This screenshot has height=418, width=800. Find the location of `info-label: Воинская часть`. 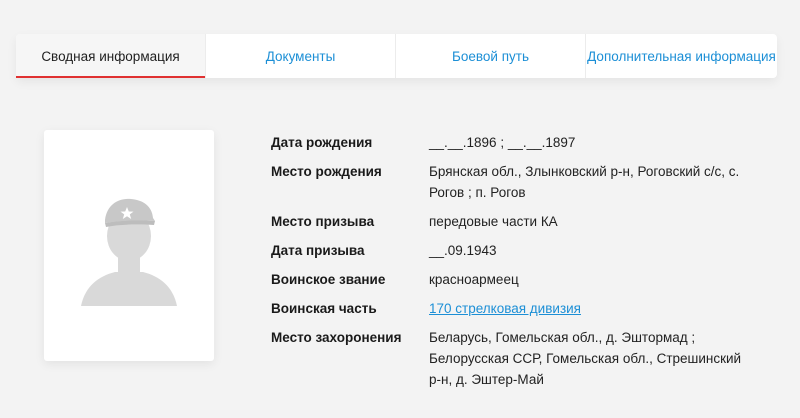

info-label: Воинская часть is located at coordinates (324, 308).